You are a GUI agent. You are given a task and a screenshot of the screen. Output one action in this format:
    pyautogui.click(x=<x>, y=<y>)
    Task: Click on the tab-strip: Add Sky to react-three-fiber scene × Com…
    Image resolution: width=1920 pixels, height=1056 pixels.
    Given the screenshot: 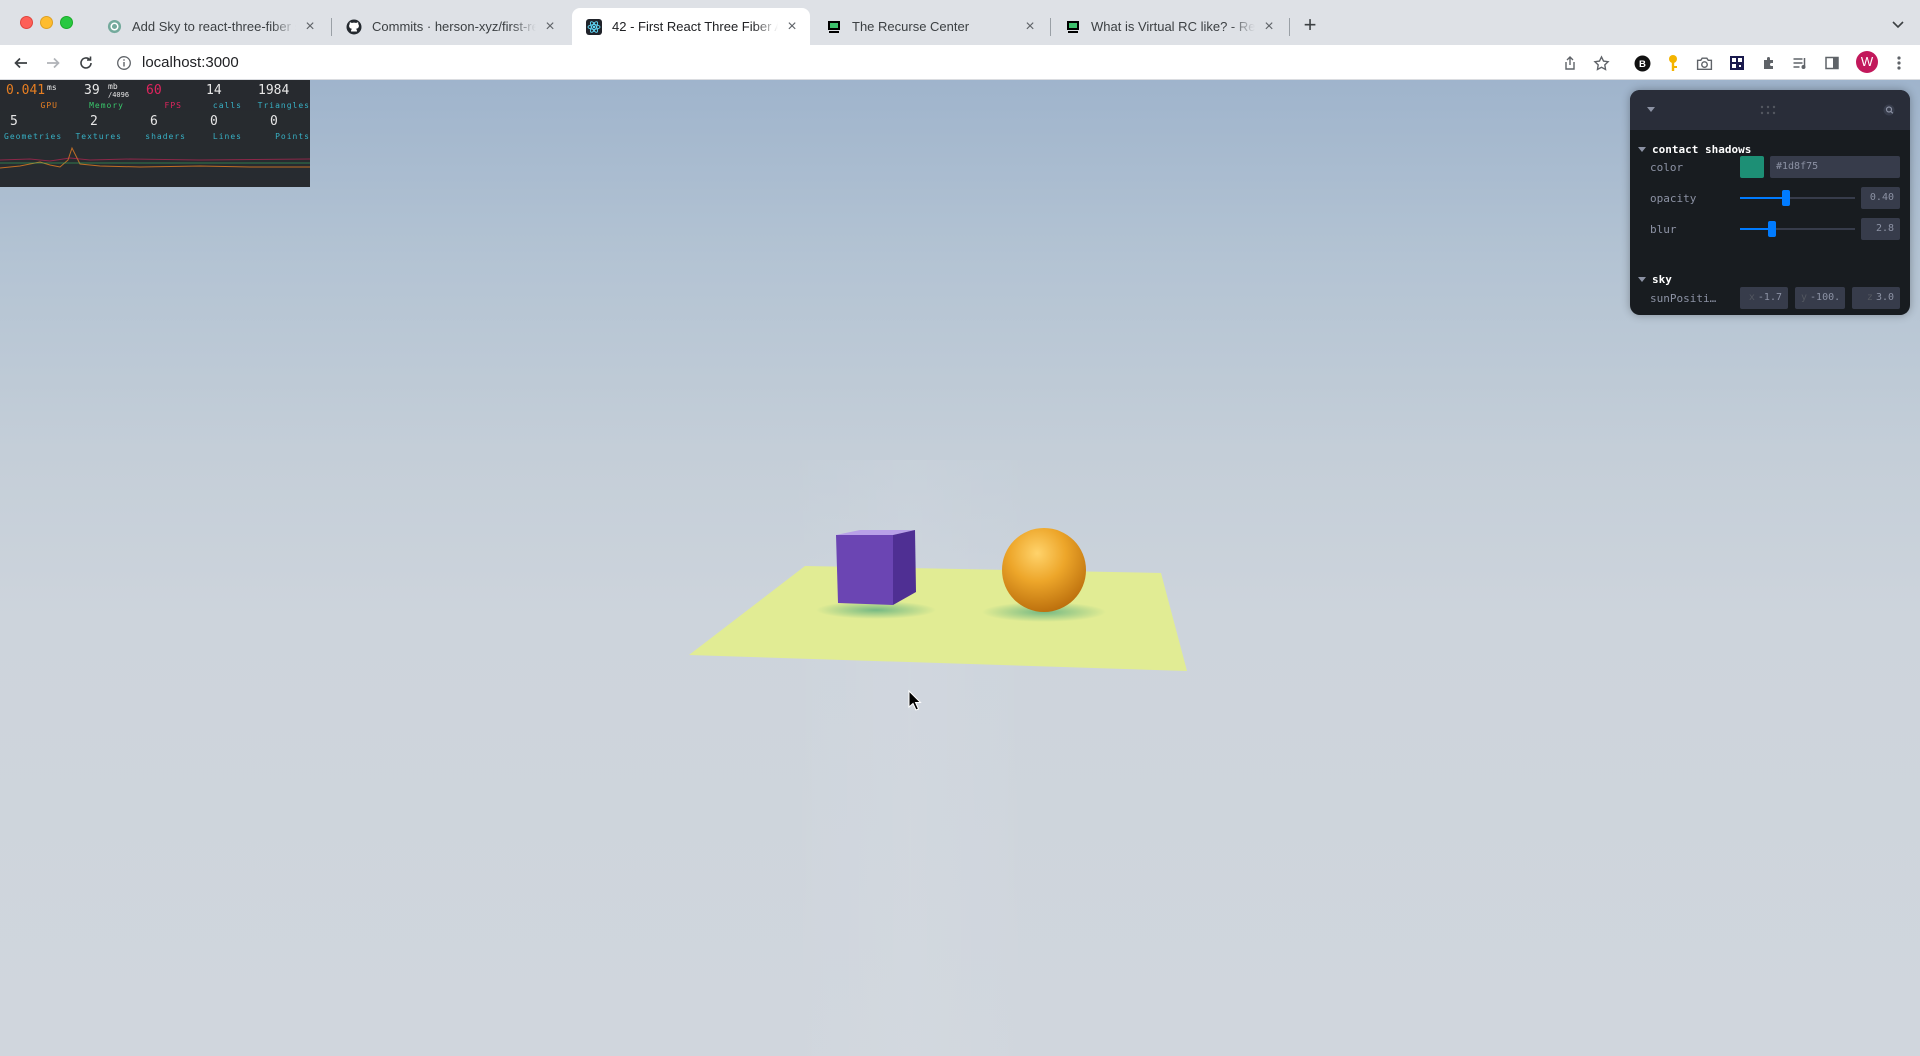 What is the action you would take?
    pyautogui.click(x=960, y=22)
    